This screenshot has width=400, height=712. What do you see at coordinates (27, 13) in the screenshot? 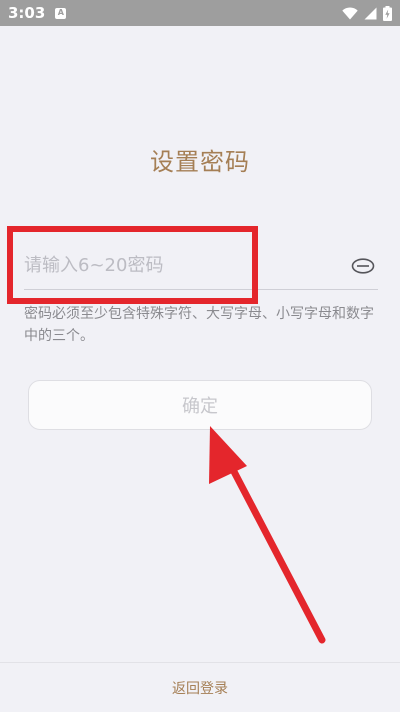
I see `status-time: 3:03` at bounding box center [27, 13].